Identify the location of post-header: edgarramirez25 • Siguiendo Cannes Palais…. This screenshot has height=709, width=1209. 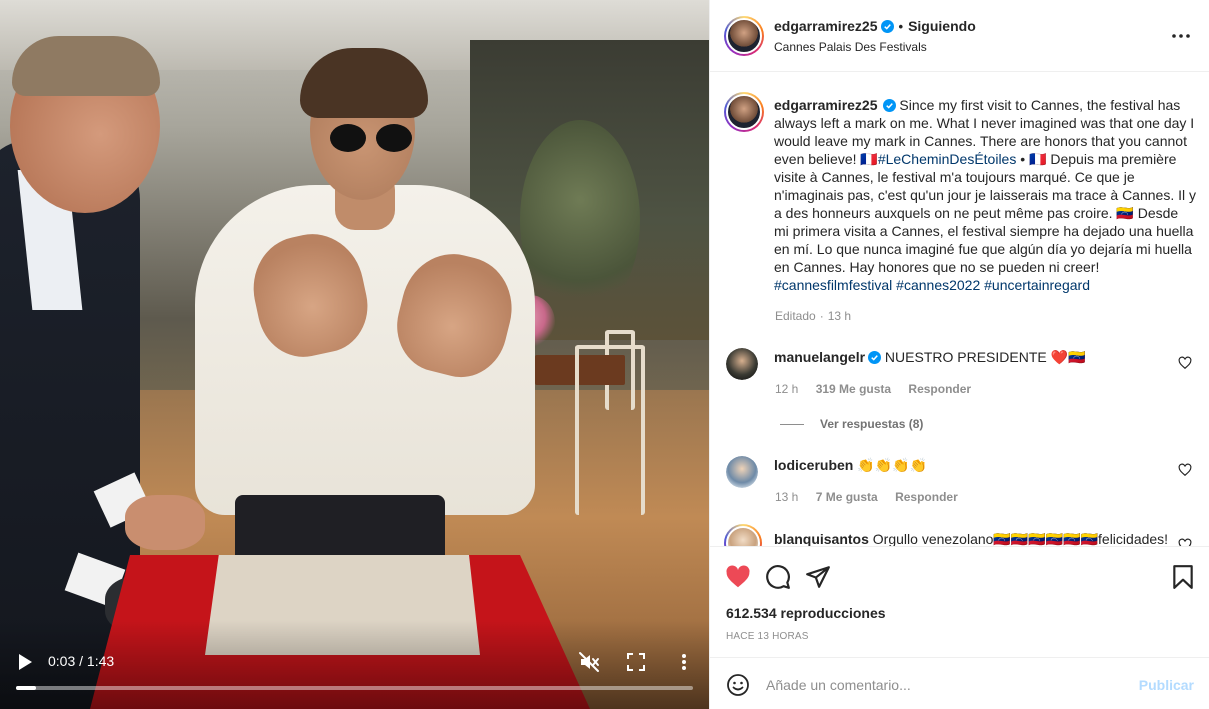
(959, 36).